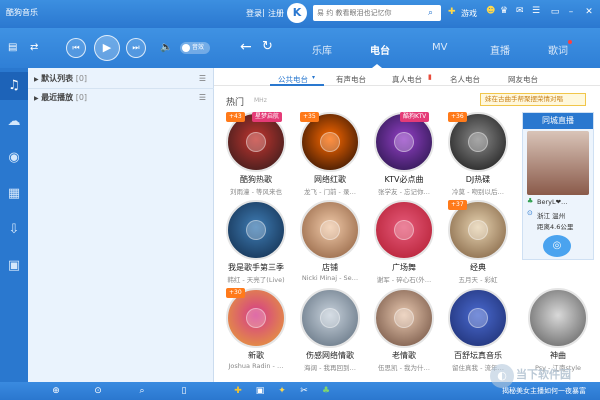 The width and height of the screenshot is (600, 400). I want to click on login-link: 登录, so click(254, 13).